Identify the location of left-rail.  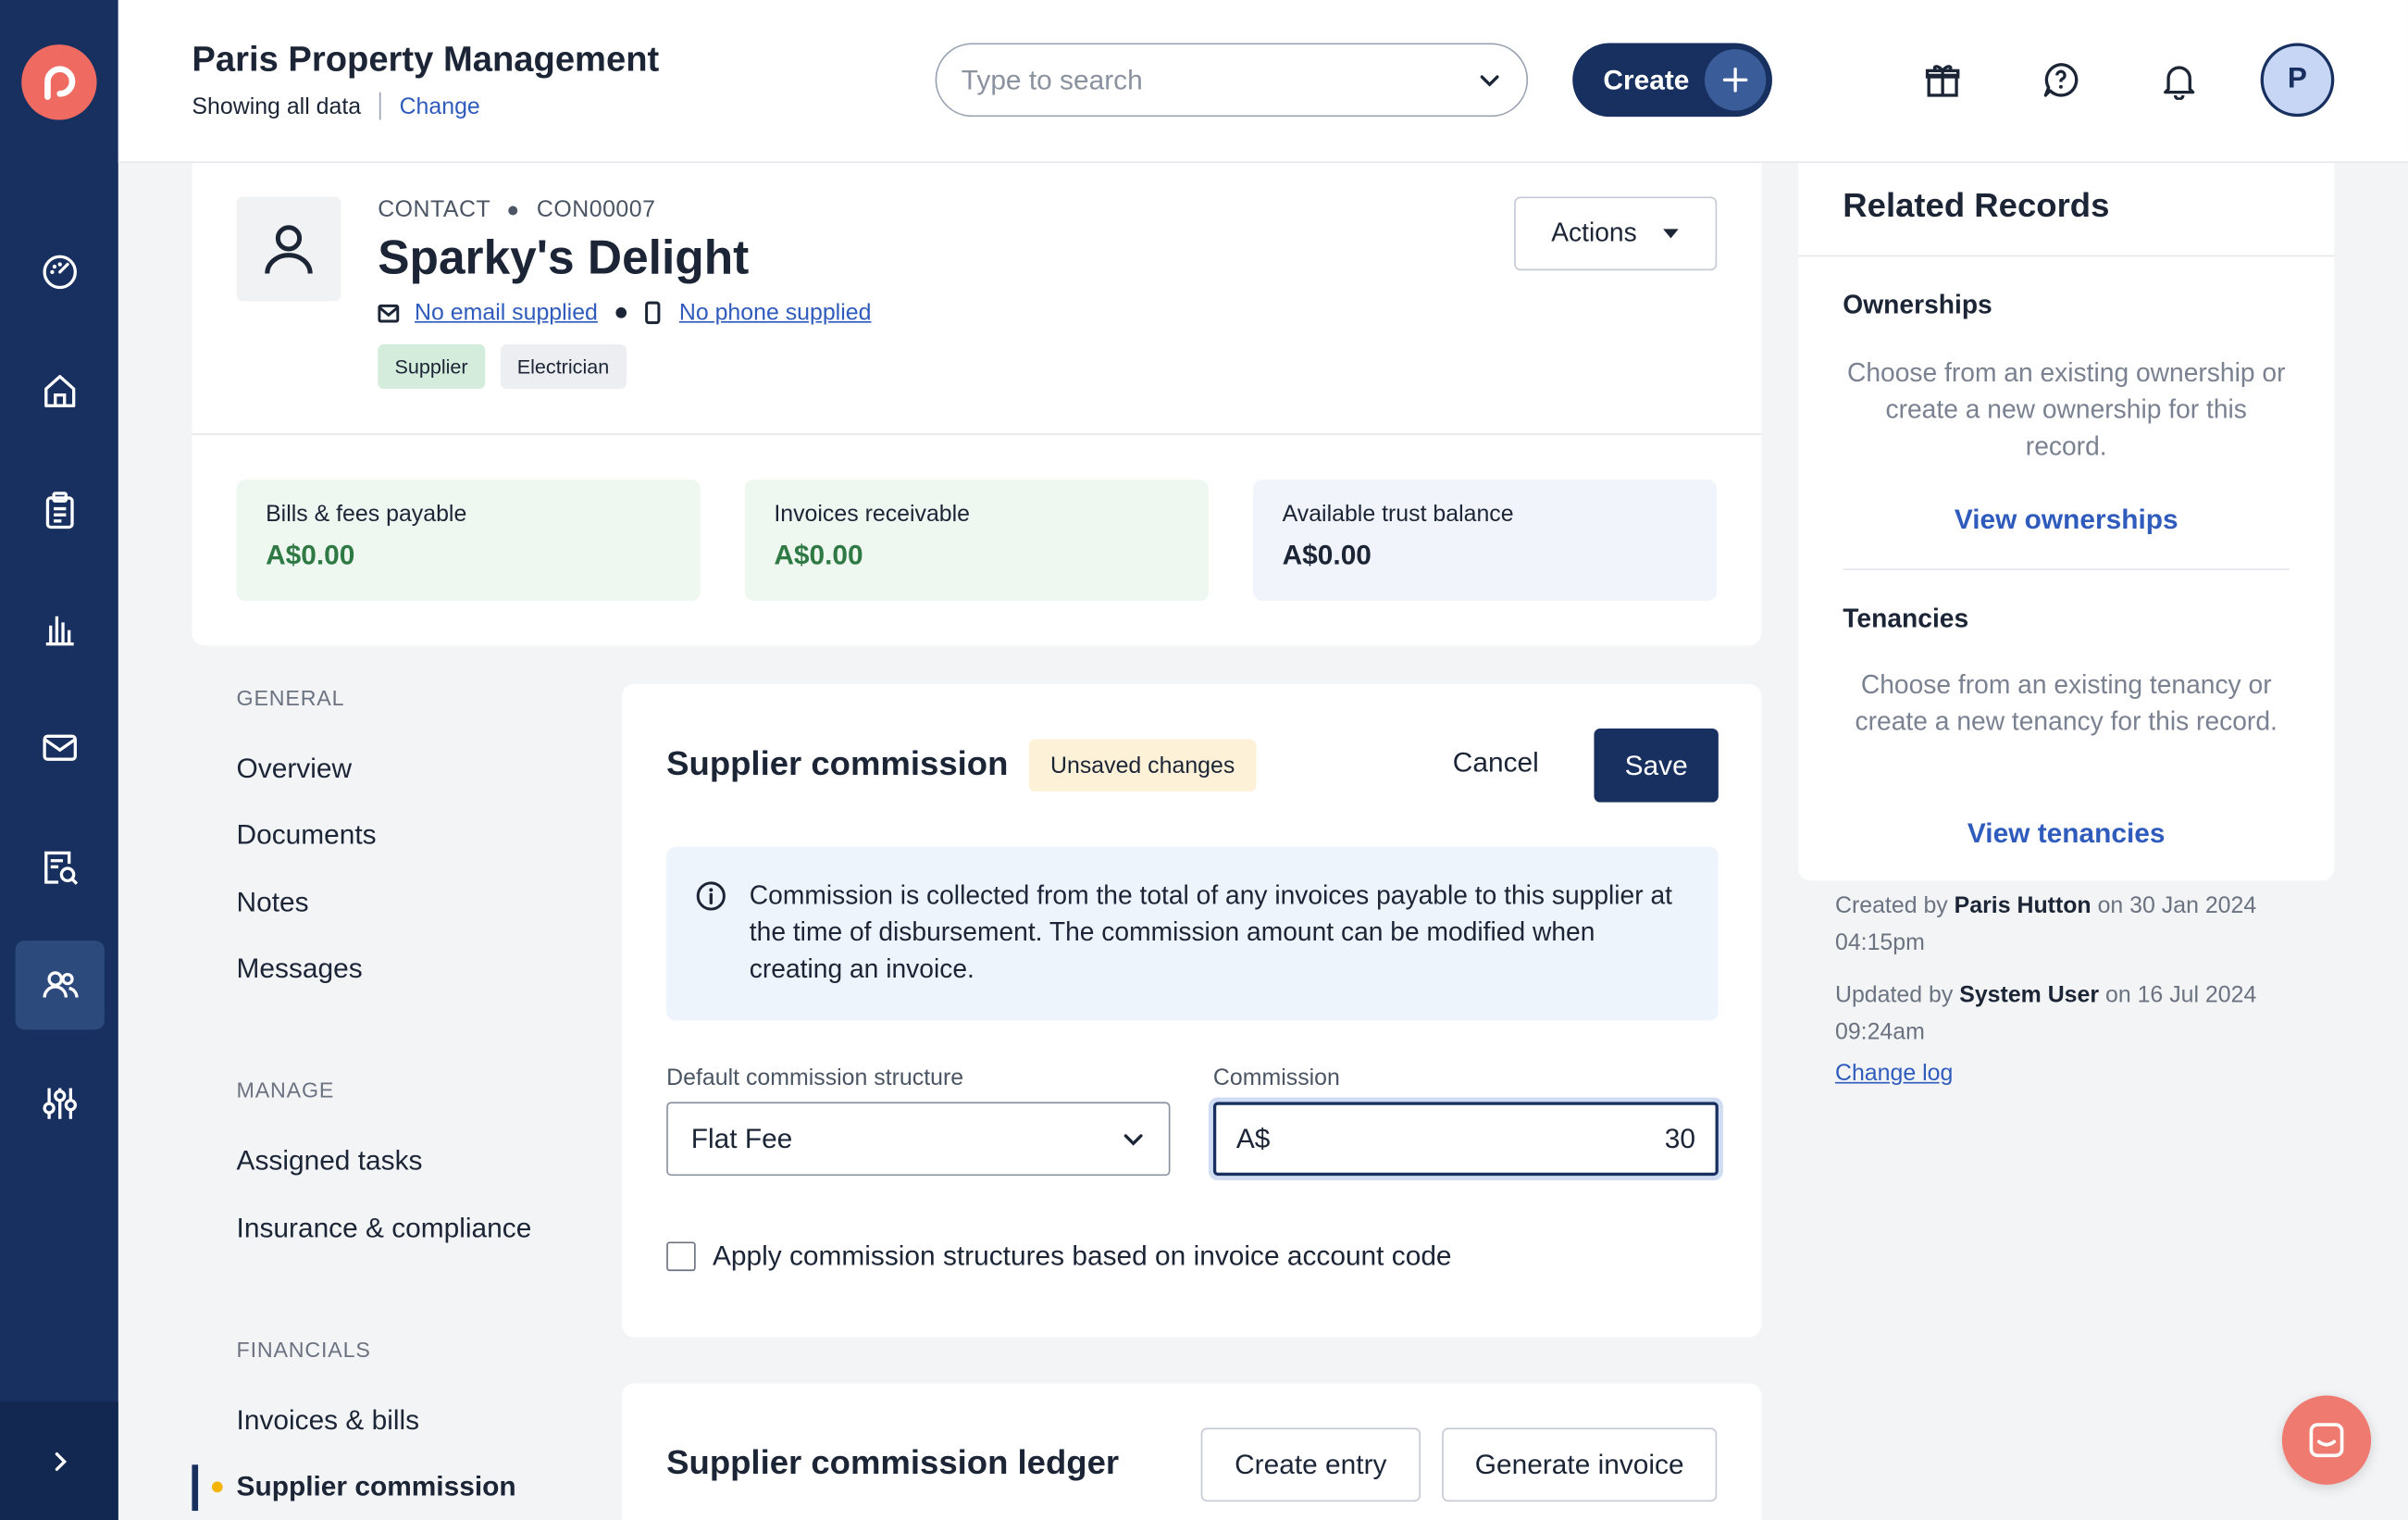
(59, 760).